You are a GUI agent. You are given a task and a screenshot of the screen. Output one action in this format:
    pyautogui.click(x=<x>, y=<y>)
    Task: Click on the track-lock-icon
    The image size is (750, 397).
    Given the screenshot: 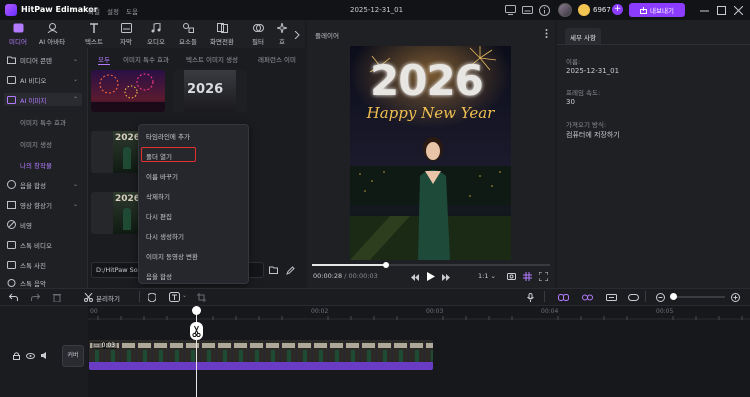 What is the action you would take?
    pyautogui.click(x=16, y=355)
    